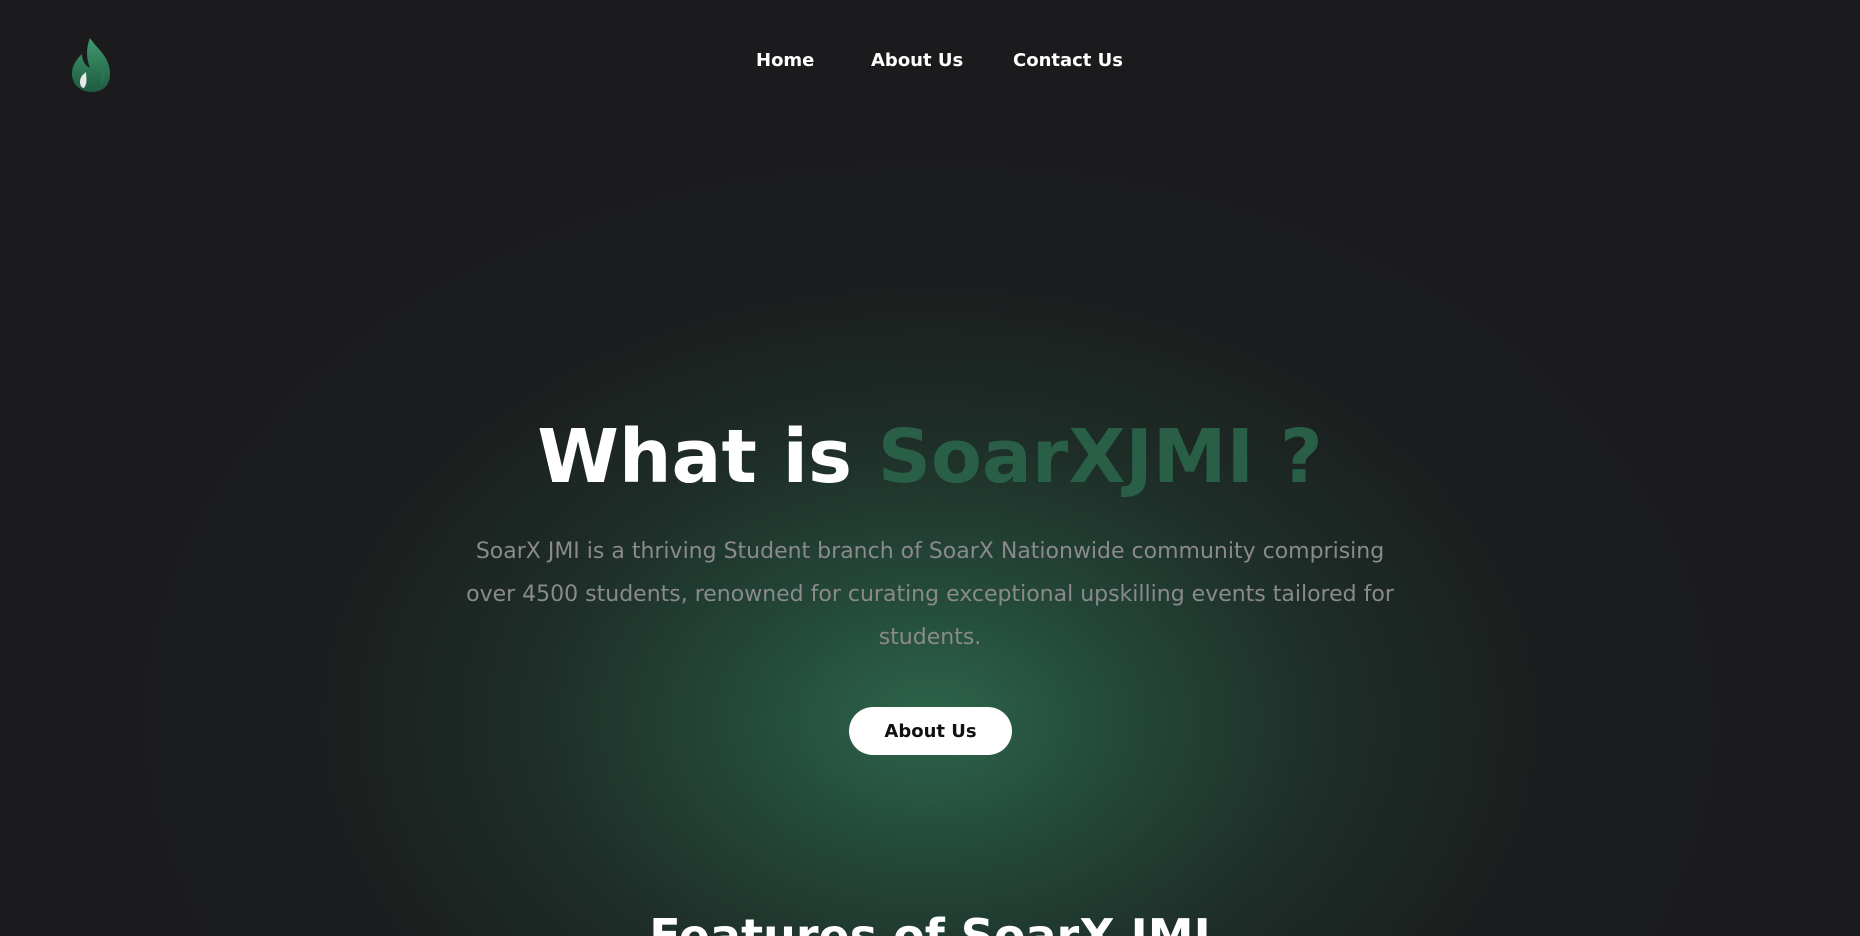 This screenshot has height=936, width=1860. Describe the element at coordinates (917, 60) in the screenshot. I see `nav-about-link: About Us` at that location.